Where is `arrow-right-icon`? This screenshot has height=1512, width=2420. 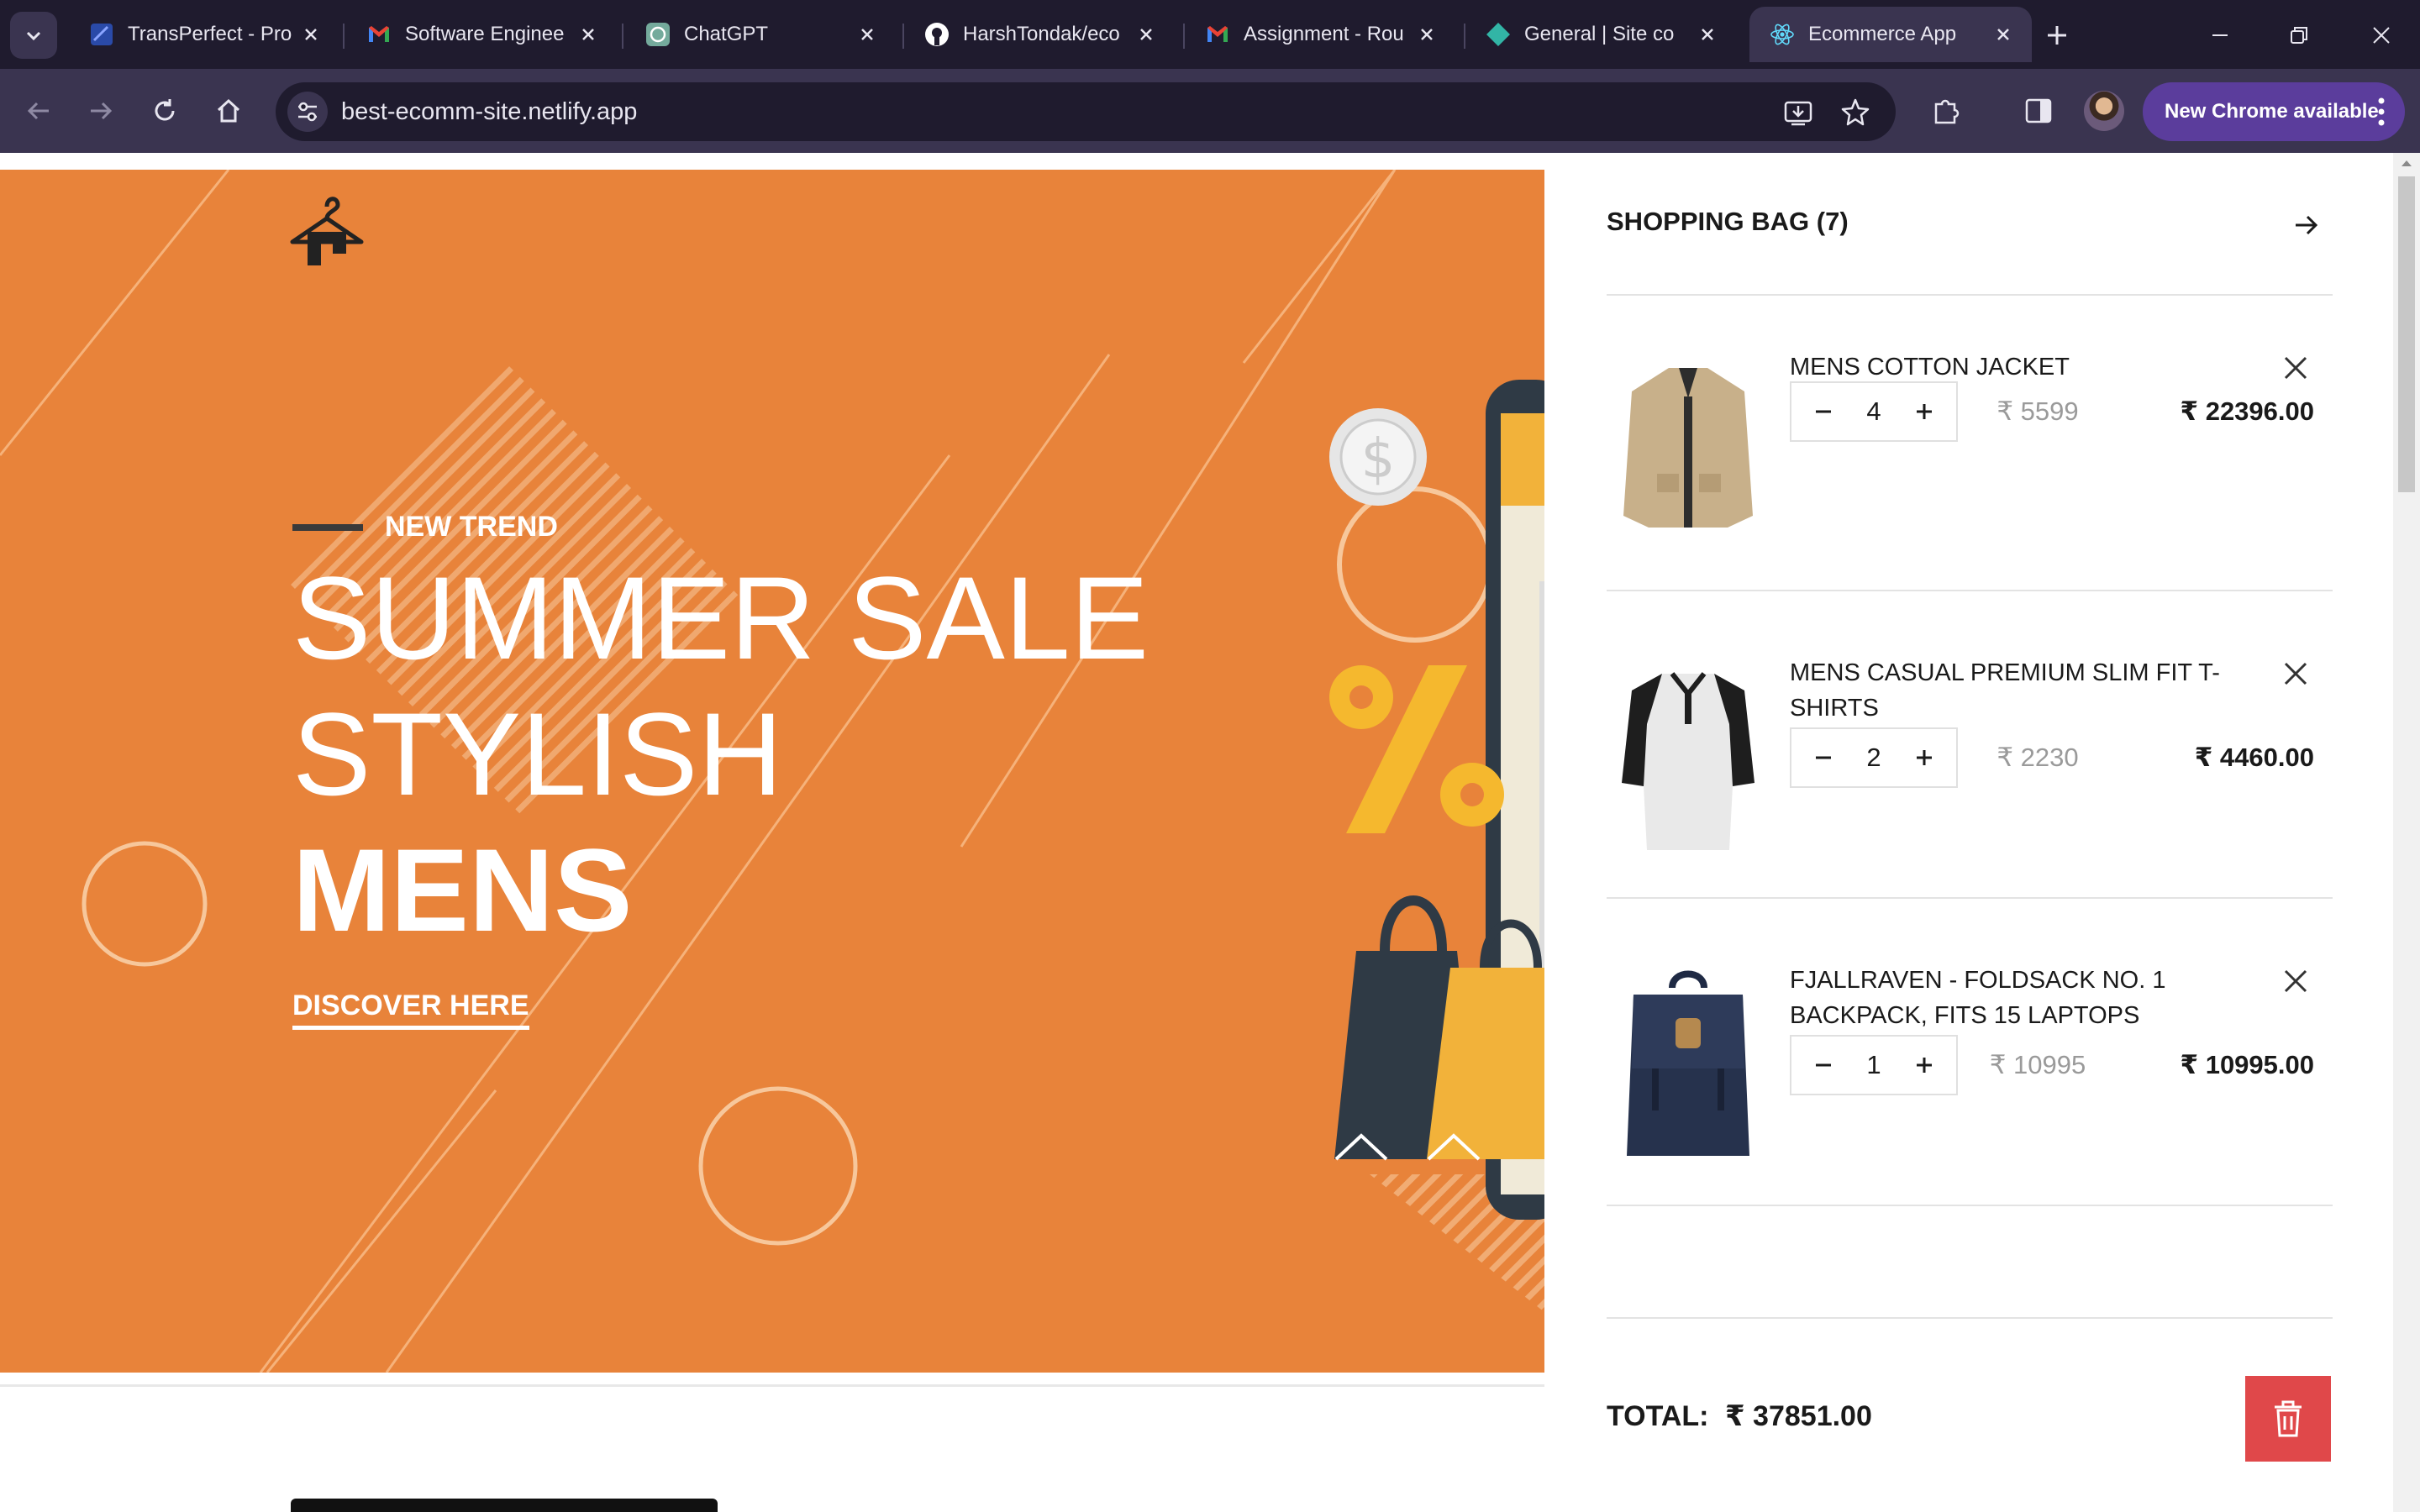
arrow-right-icon is located at coordinates (2305, 225).